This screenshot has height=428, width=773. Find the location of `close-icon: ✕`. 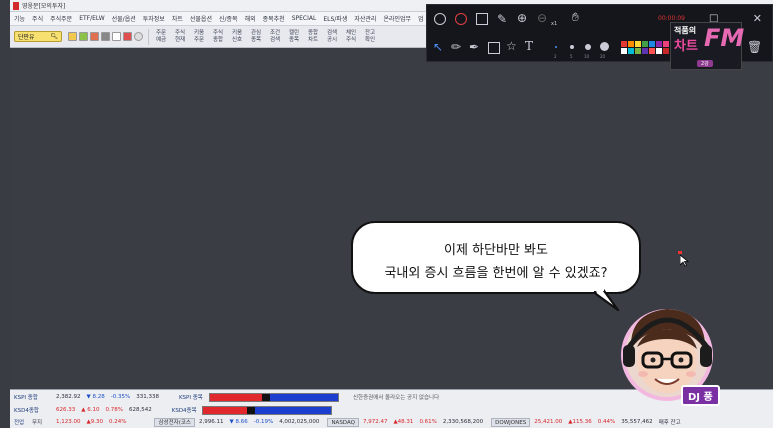

close-icon: ✕ is located at coordinates (757, 18).